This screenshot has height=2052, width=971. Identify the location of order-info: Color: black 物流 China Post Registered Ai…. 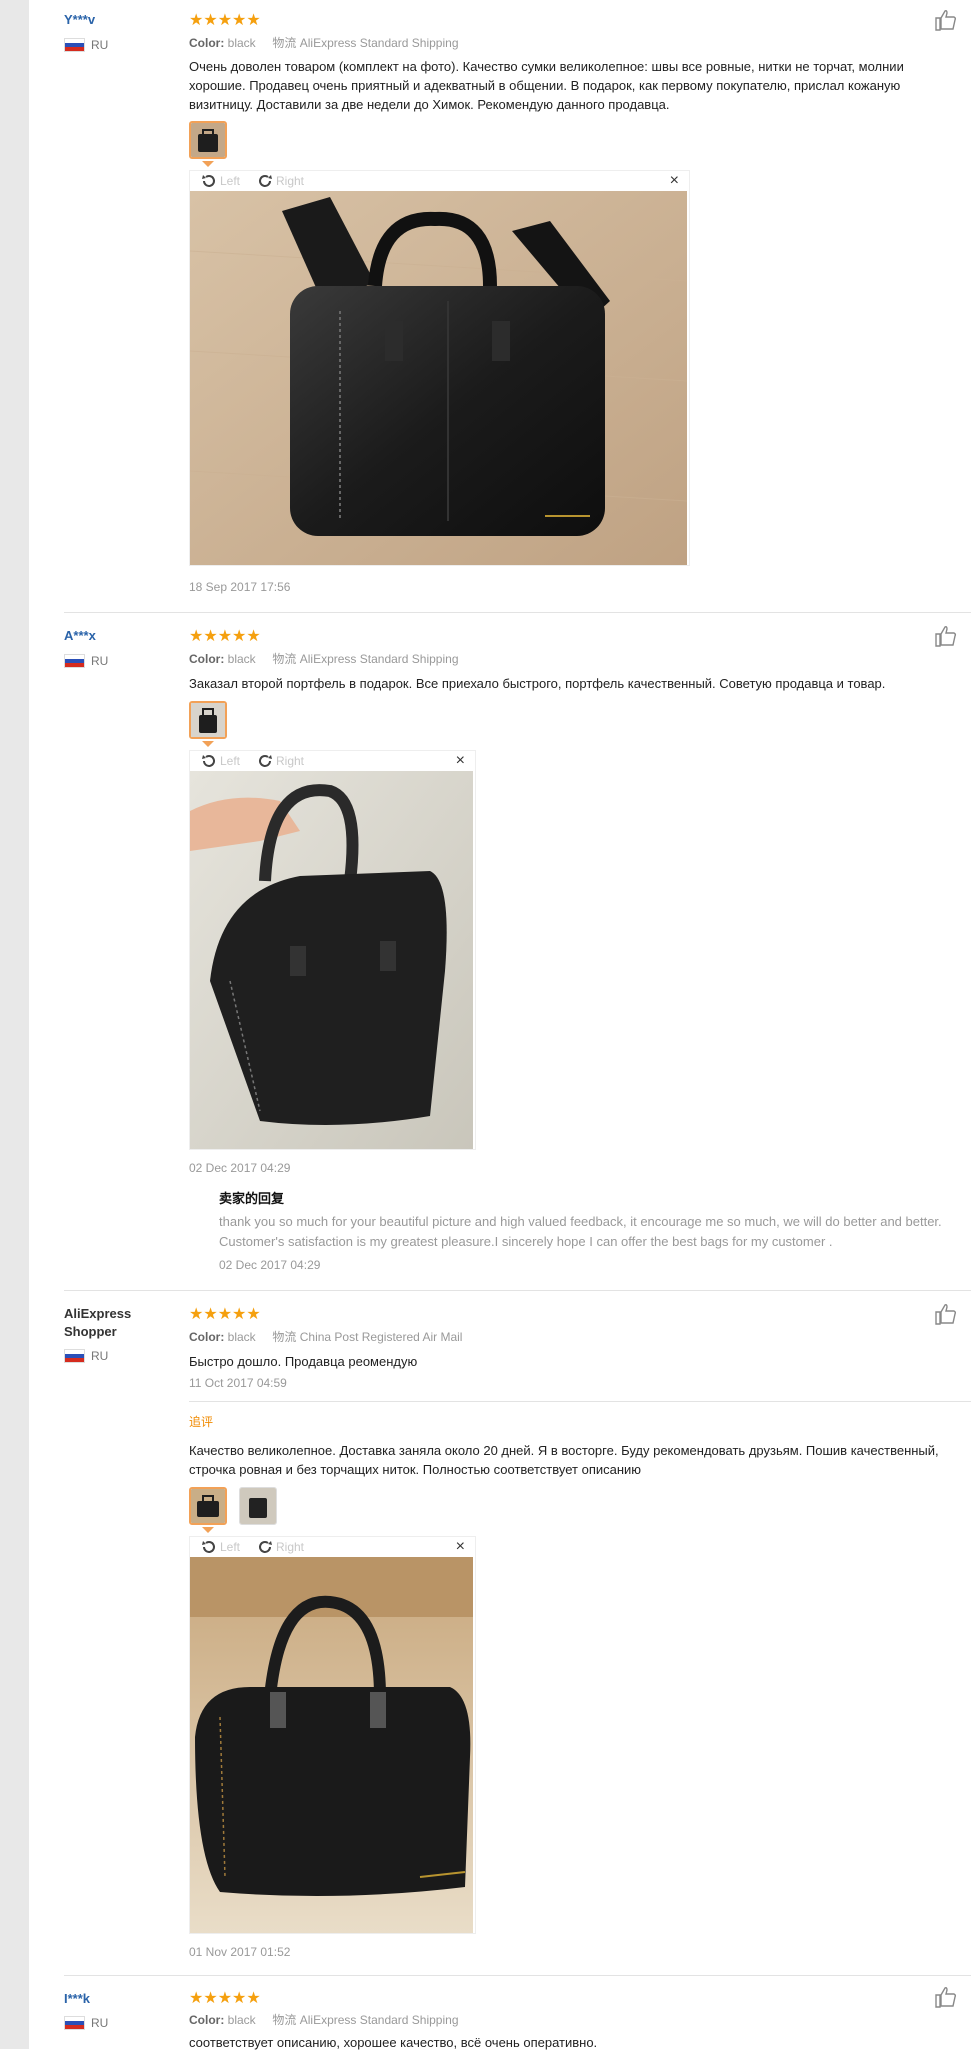
(325, 1336).